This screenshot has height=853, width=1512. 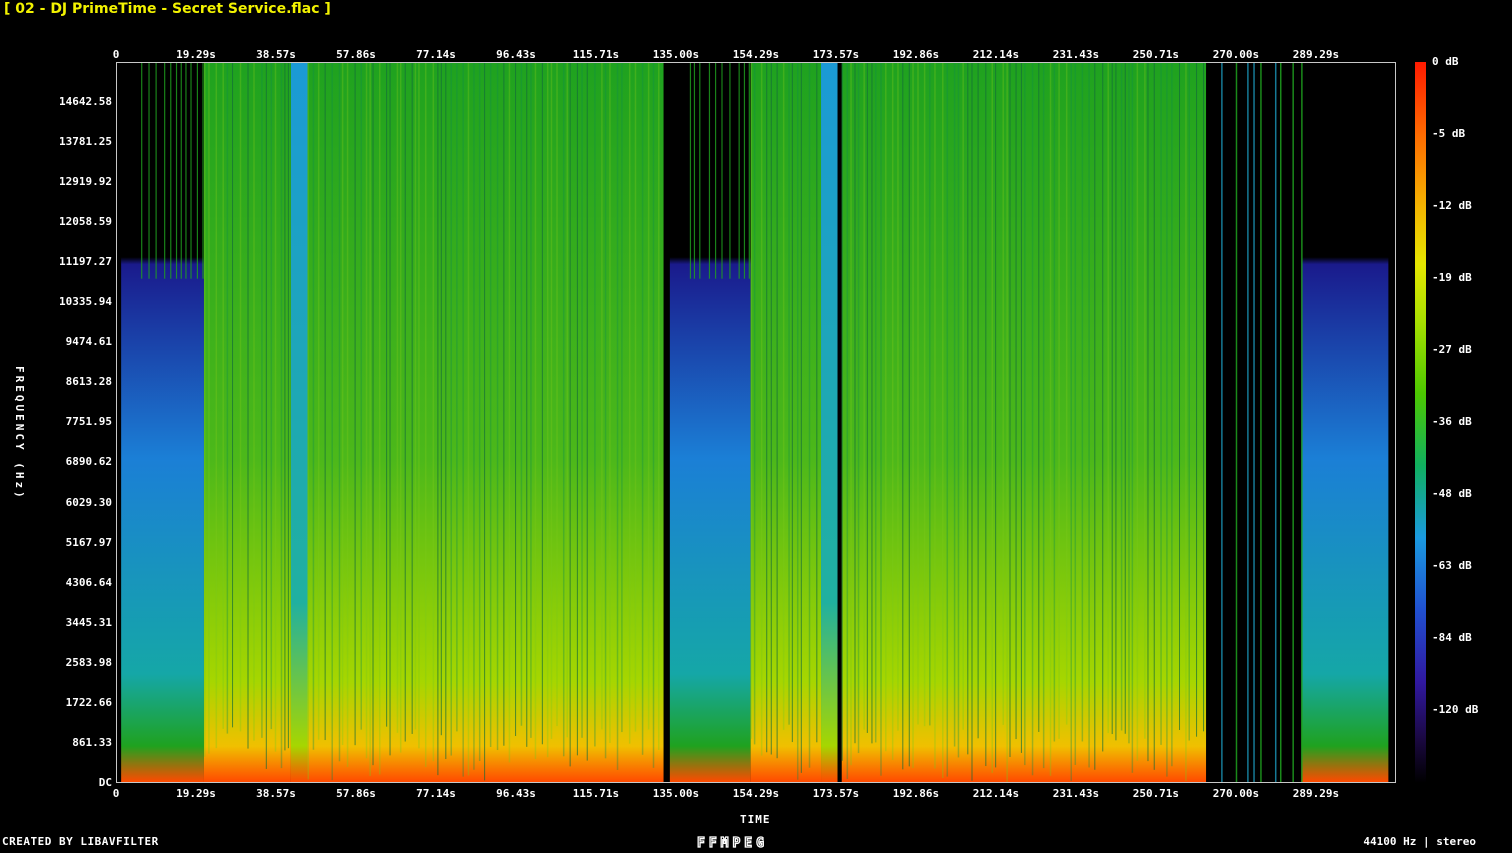 I want to click on ffmpeg-logo: FFMPEG, so click(x=755, y=843).